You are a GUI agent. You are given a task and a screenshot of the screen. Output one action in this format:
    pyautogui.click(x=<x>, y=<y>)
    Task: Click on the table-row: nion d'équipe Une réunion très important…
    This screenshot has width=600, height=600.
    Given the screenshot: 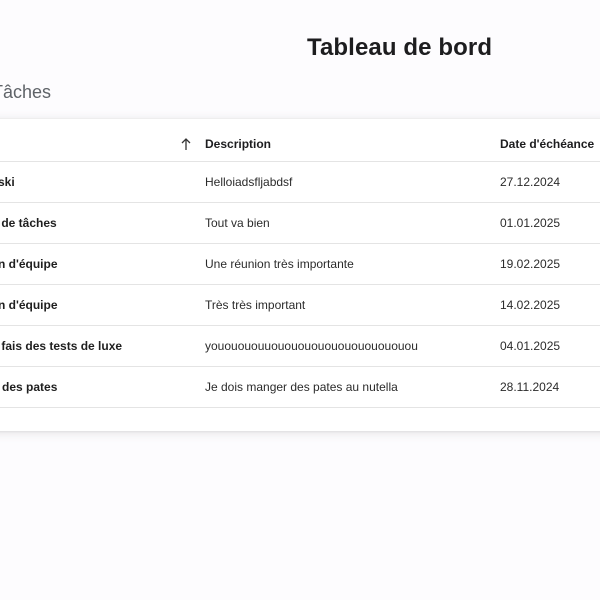 What is the action you would take?
    pyautogui.click(x=300, y=264)
    